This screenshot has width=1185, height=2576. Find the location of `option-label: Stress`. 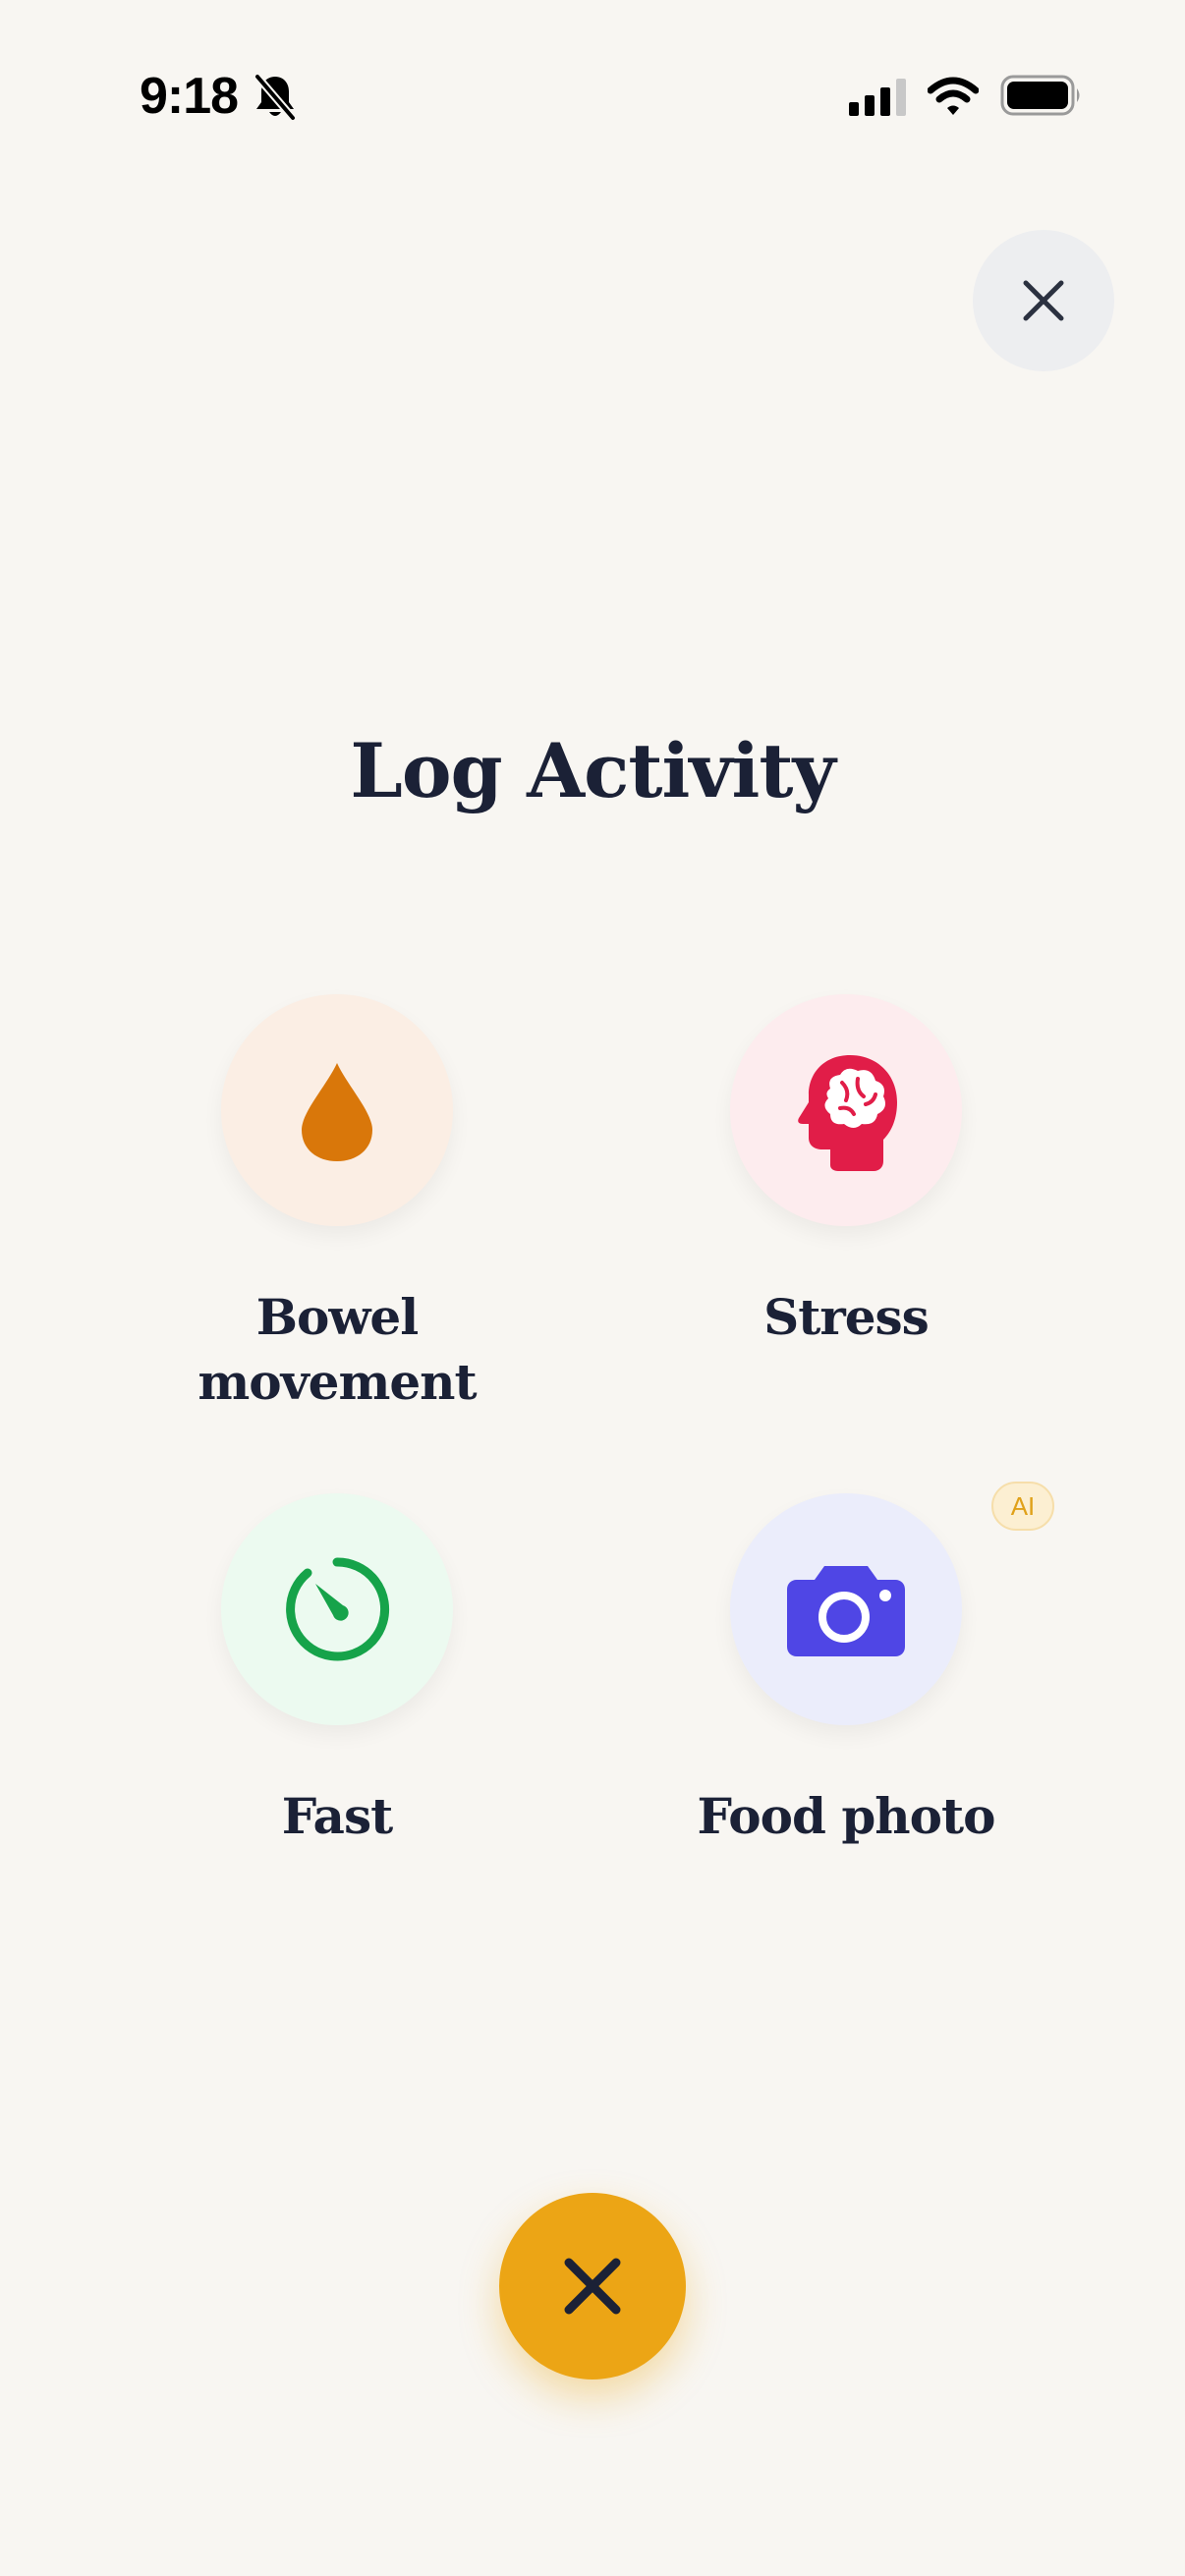

option-label: Stress is located at coordinates (847, 1317).